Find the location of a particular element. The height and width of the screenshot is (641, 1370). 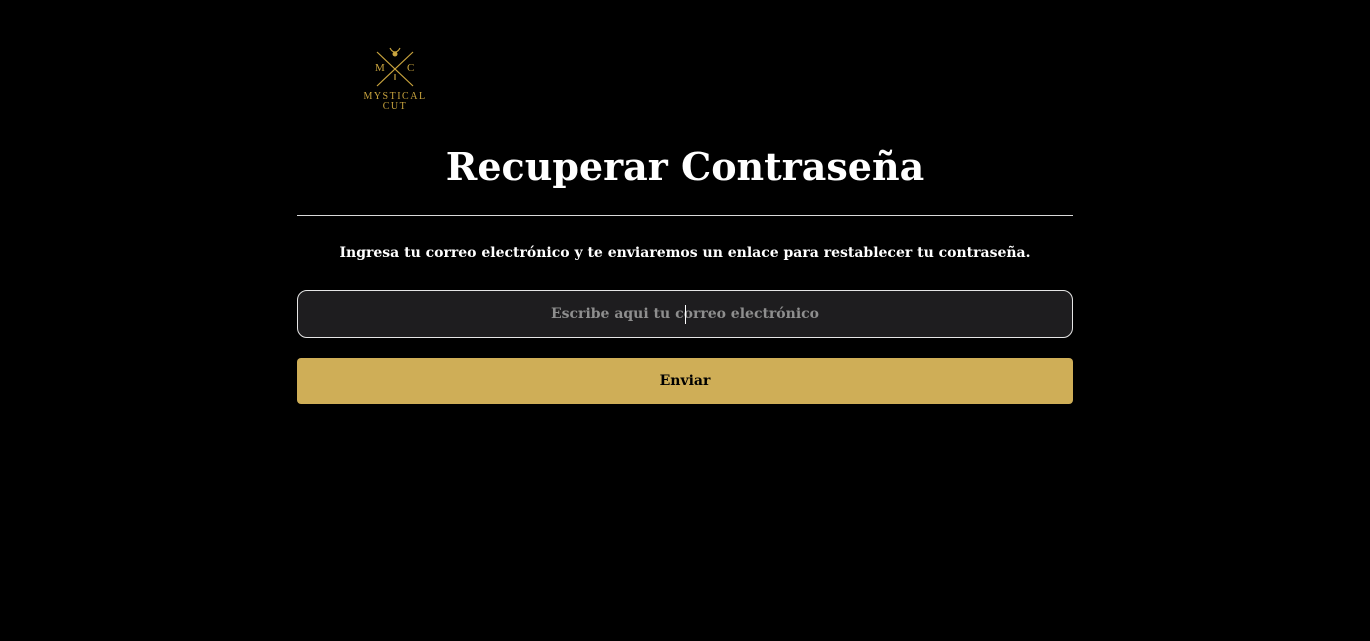

logo-letter-c: C is located at coordinates (411, 68).